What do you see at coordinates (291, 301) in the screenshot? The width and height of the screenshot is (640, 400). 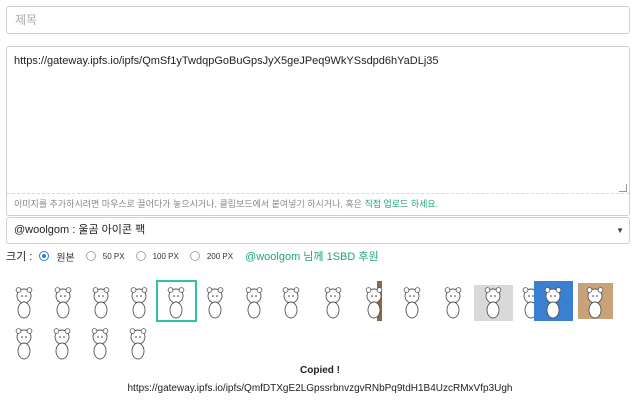 I see `bear-lying-icon` at bounding box center [291, 301].